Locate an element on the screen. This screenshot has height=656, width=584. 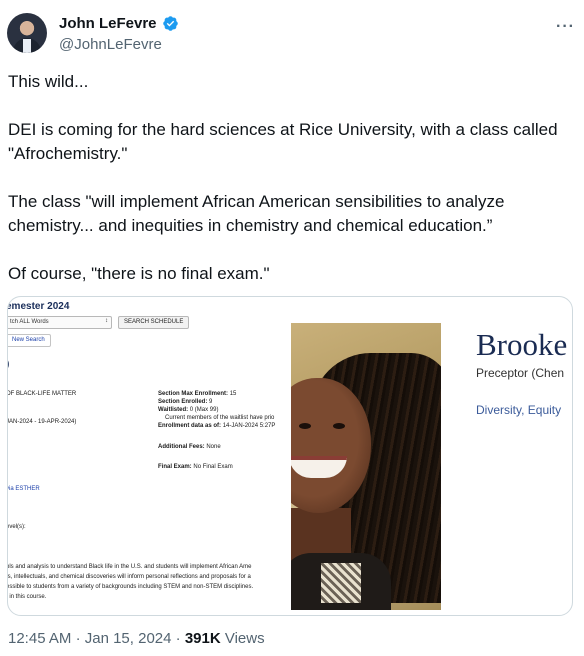
author-name: John LeFevre is located at coordinates (108, 23).